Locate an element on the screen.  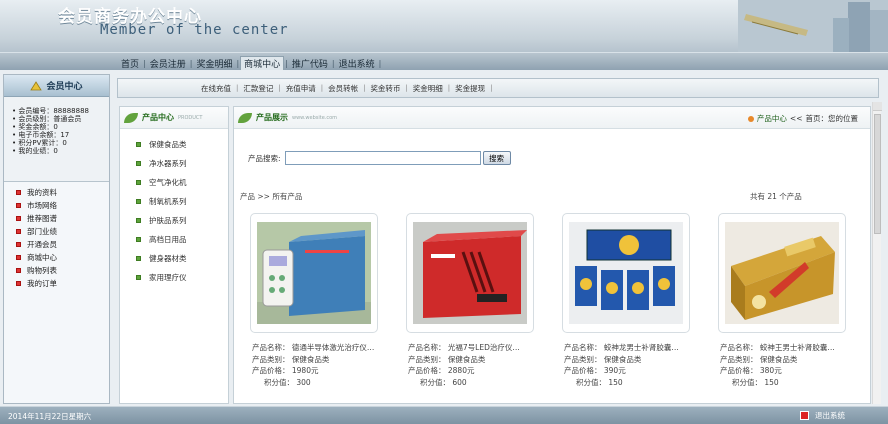
category-label: 家用理疗仪 is located at coordinates (168, 277).